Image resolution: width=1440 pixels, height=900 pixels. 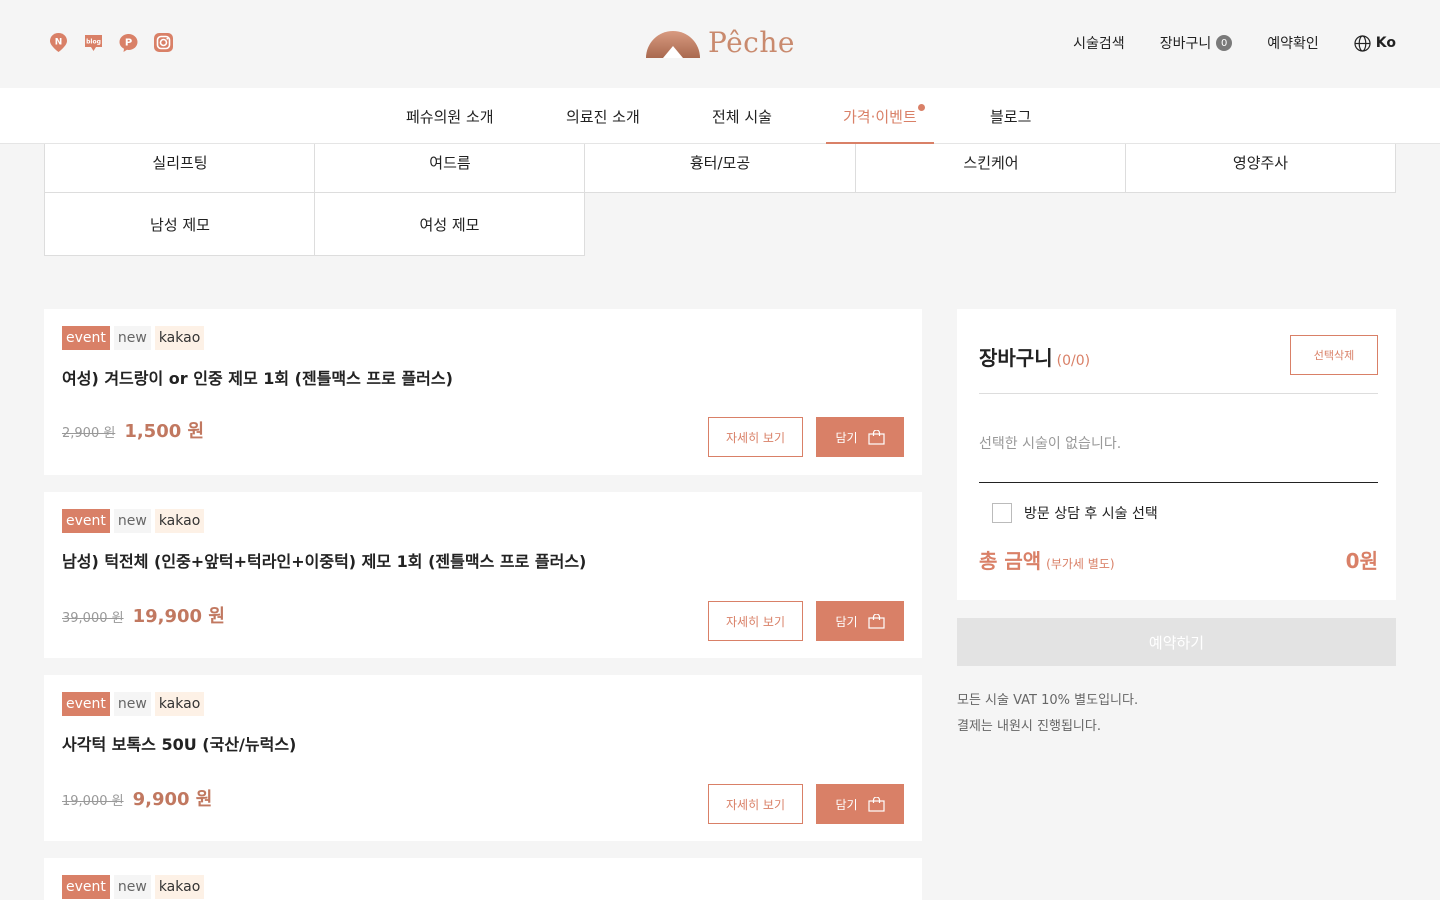 What do you see at coordinates (93, 801) in the screenshot?
I see `original-price: 19,000 원` at bounding box center [93, 801].